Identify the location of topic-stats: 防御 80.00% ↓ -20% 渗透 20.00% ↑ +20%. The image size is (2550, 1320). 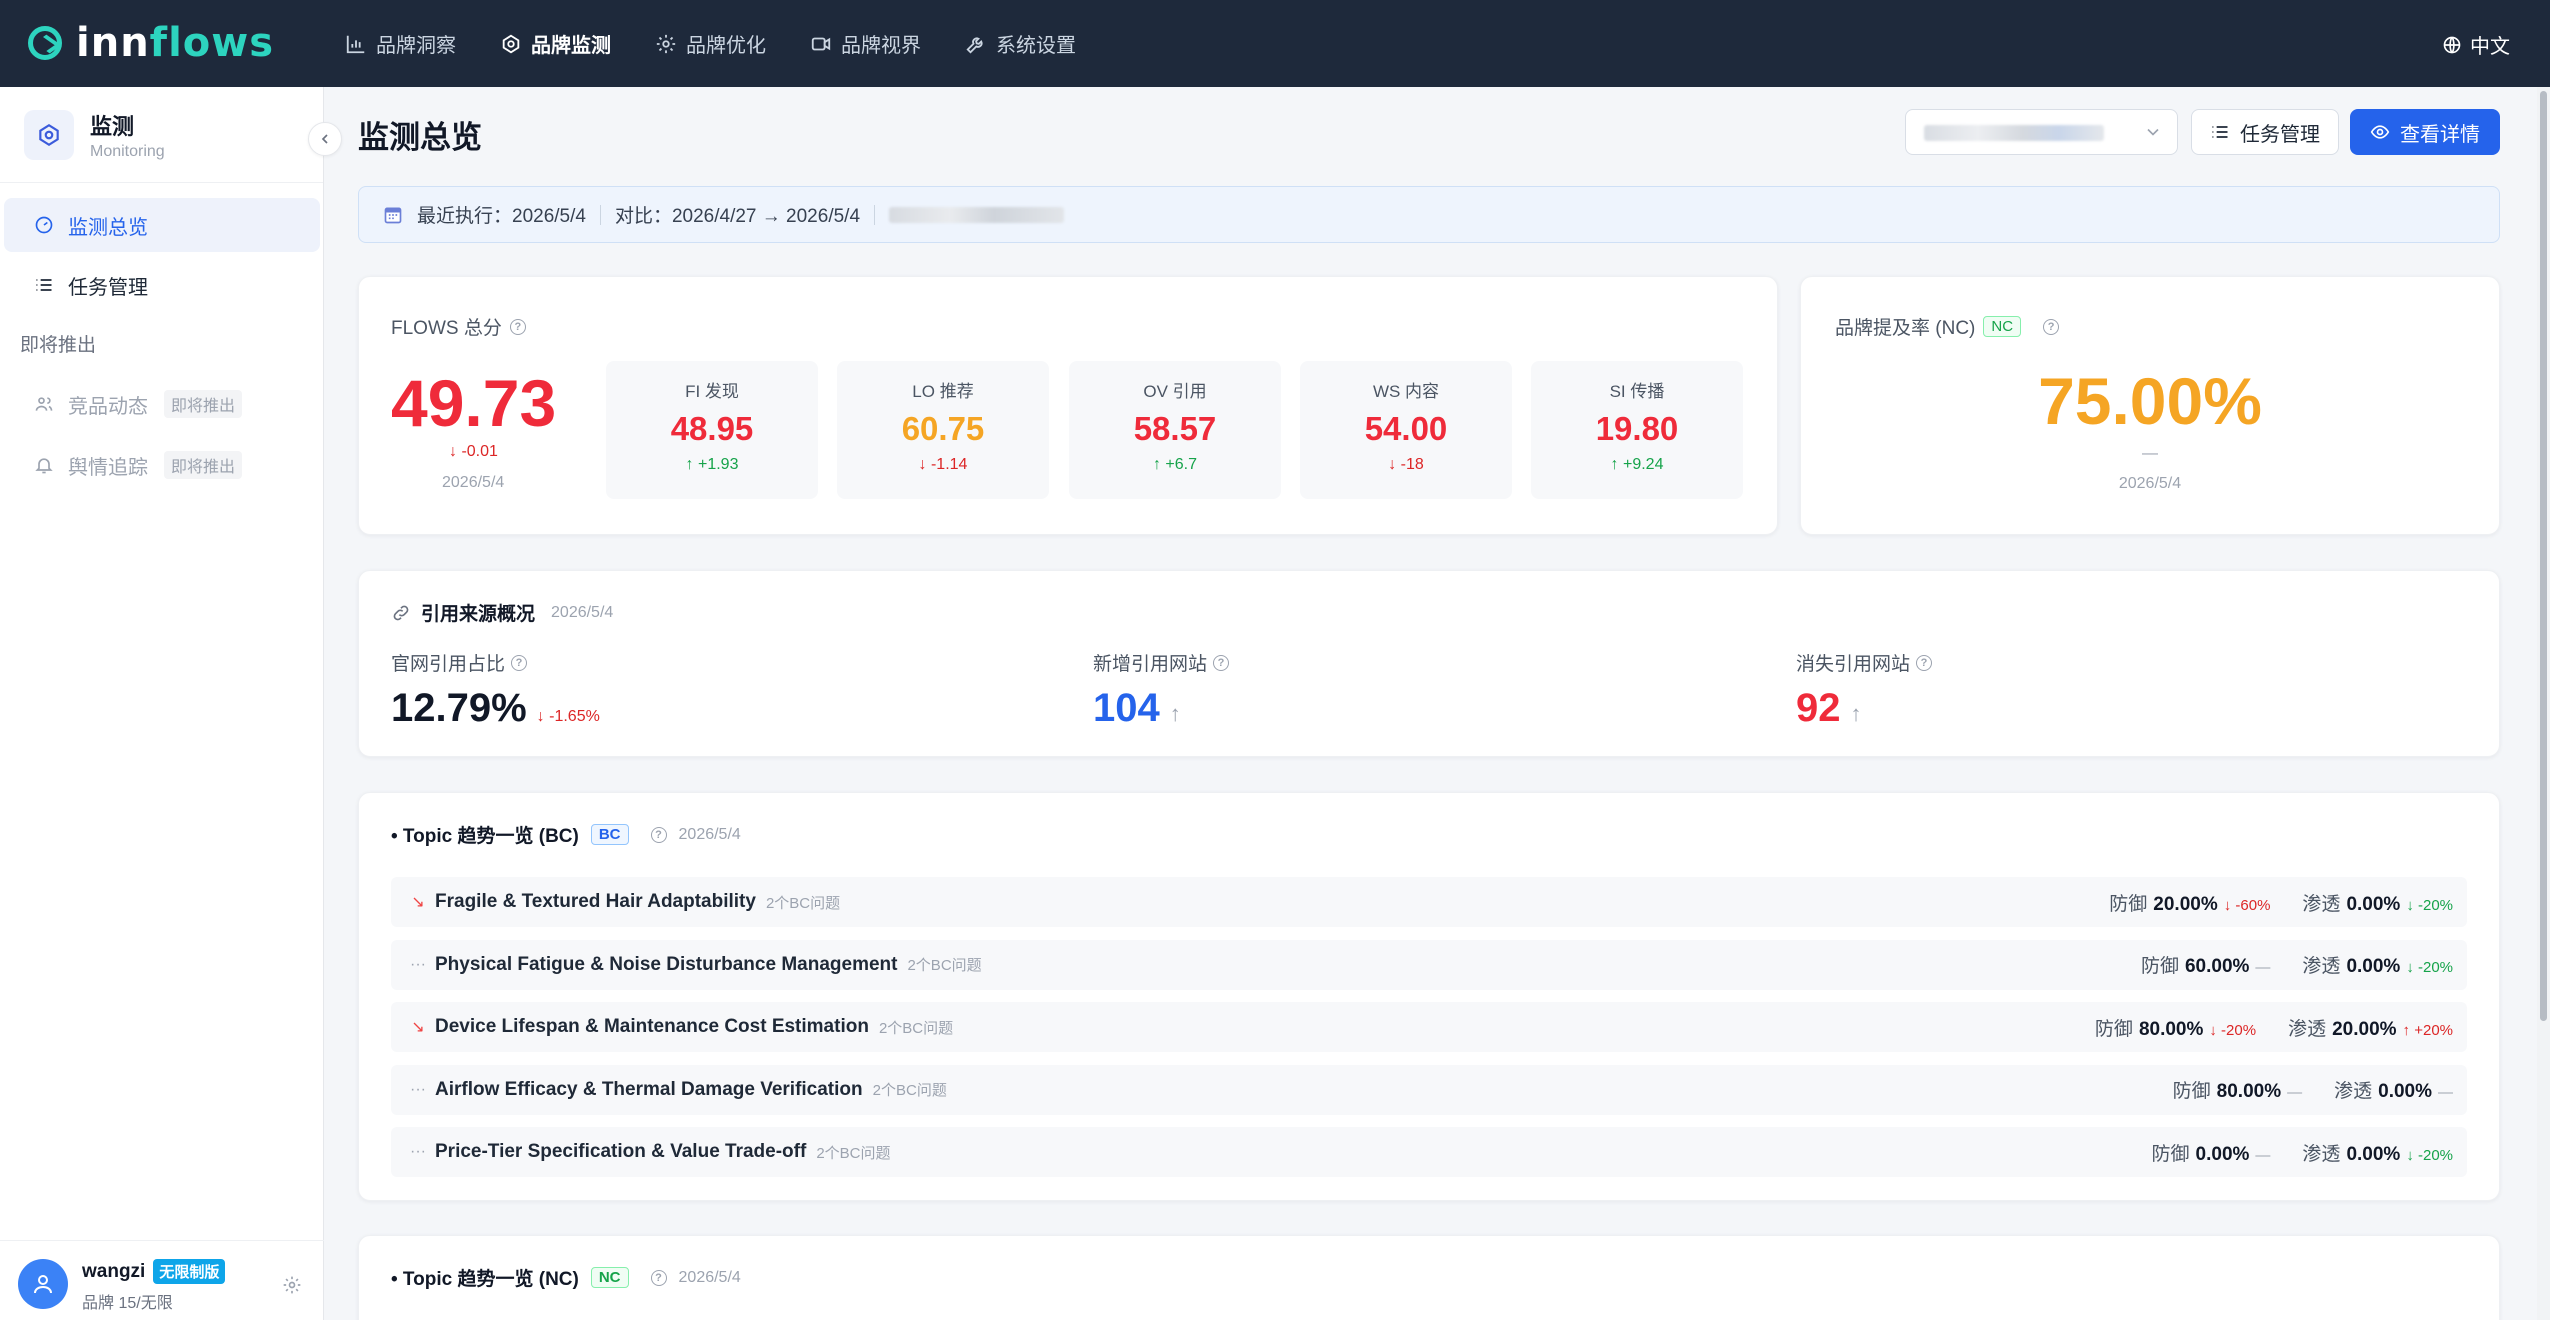
(2274, 1027).